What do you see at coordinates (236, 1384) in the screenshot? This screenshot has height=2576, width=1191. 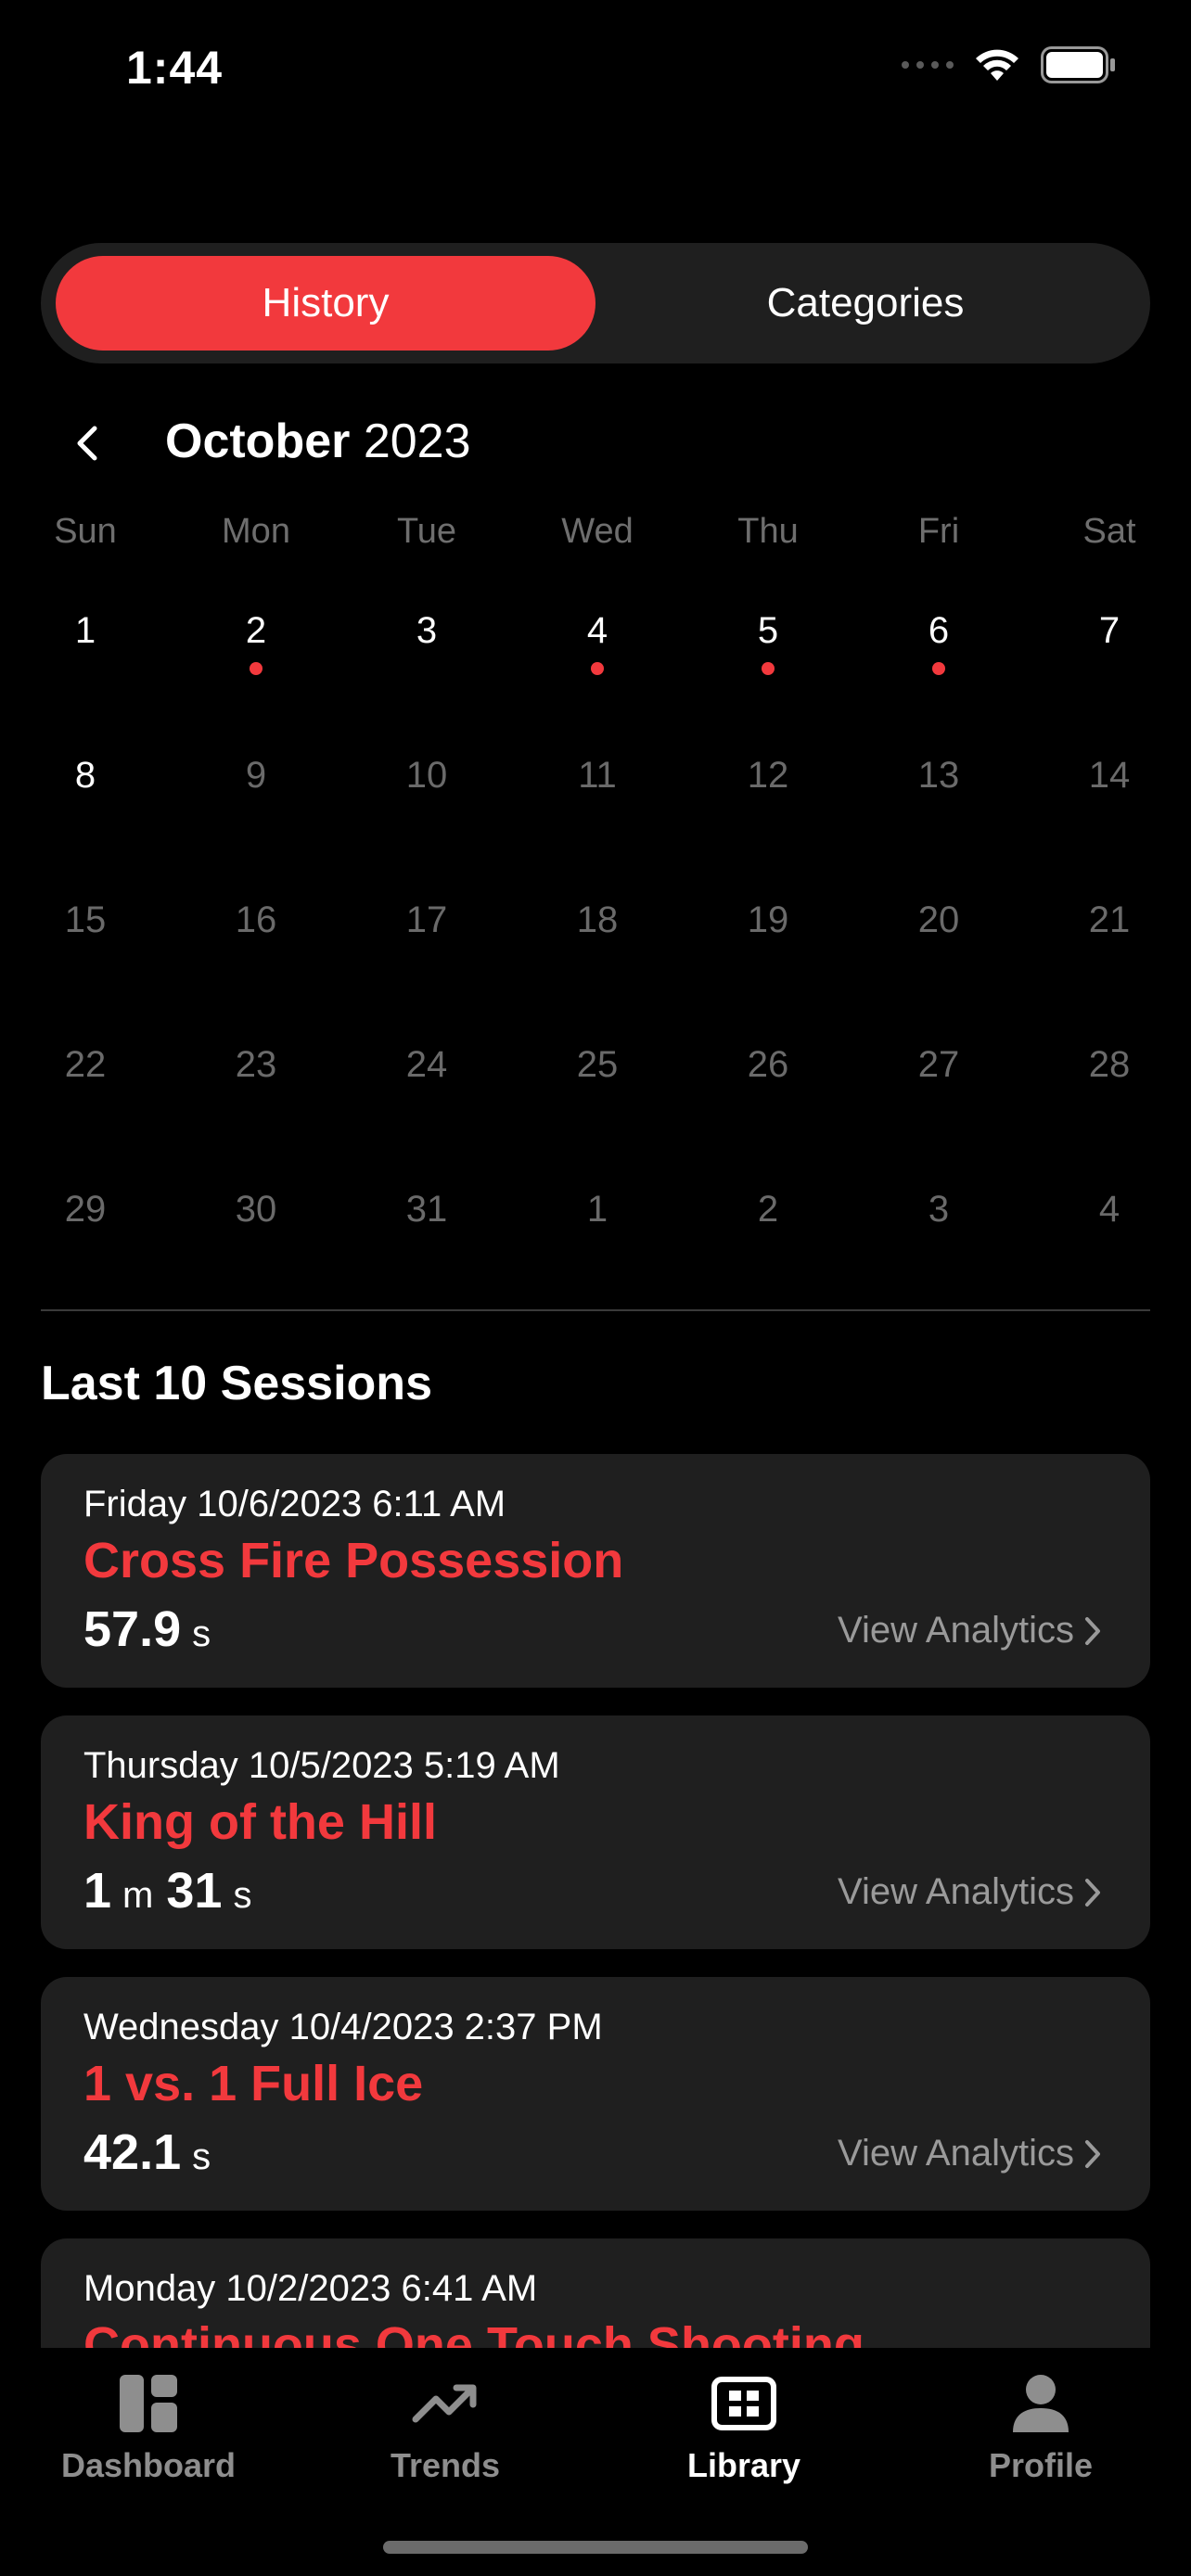 I see `sessions-title: Last 10 Sessions` at bounding box center [236, 1384].